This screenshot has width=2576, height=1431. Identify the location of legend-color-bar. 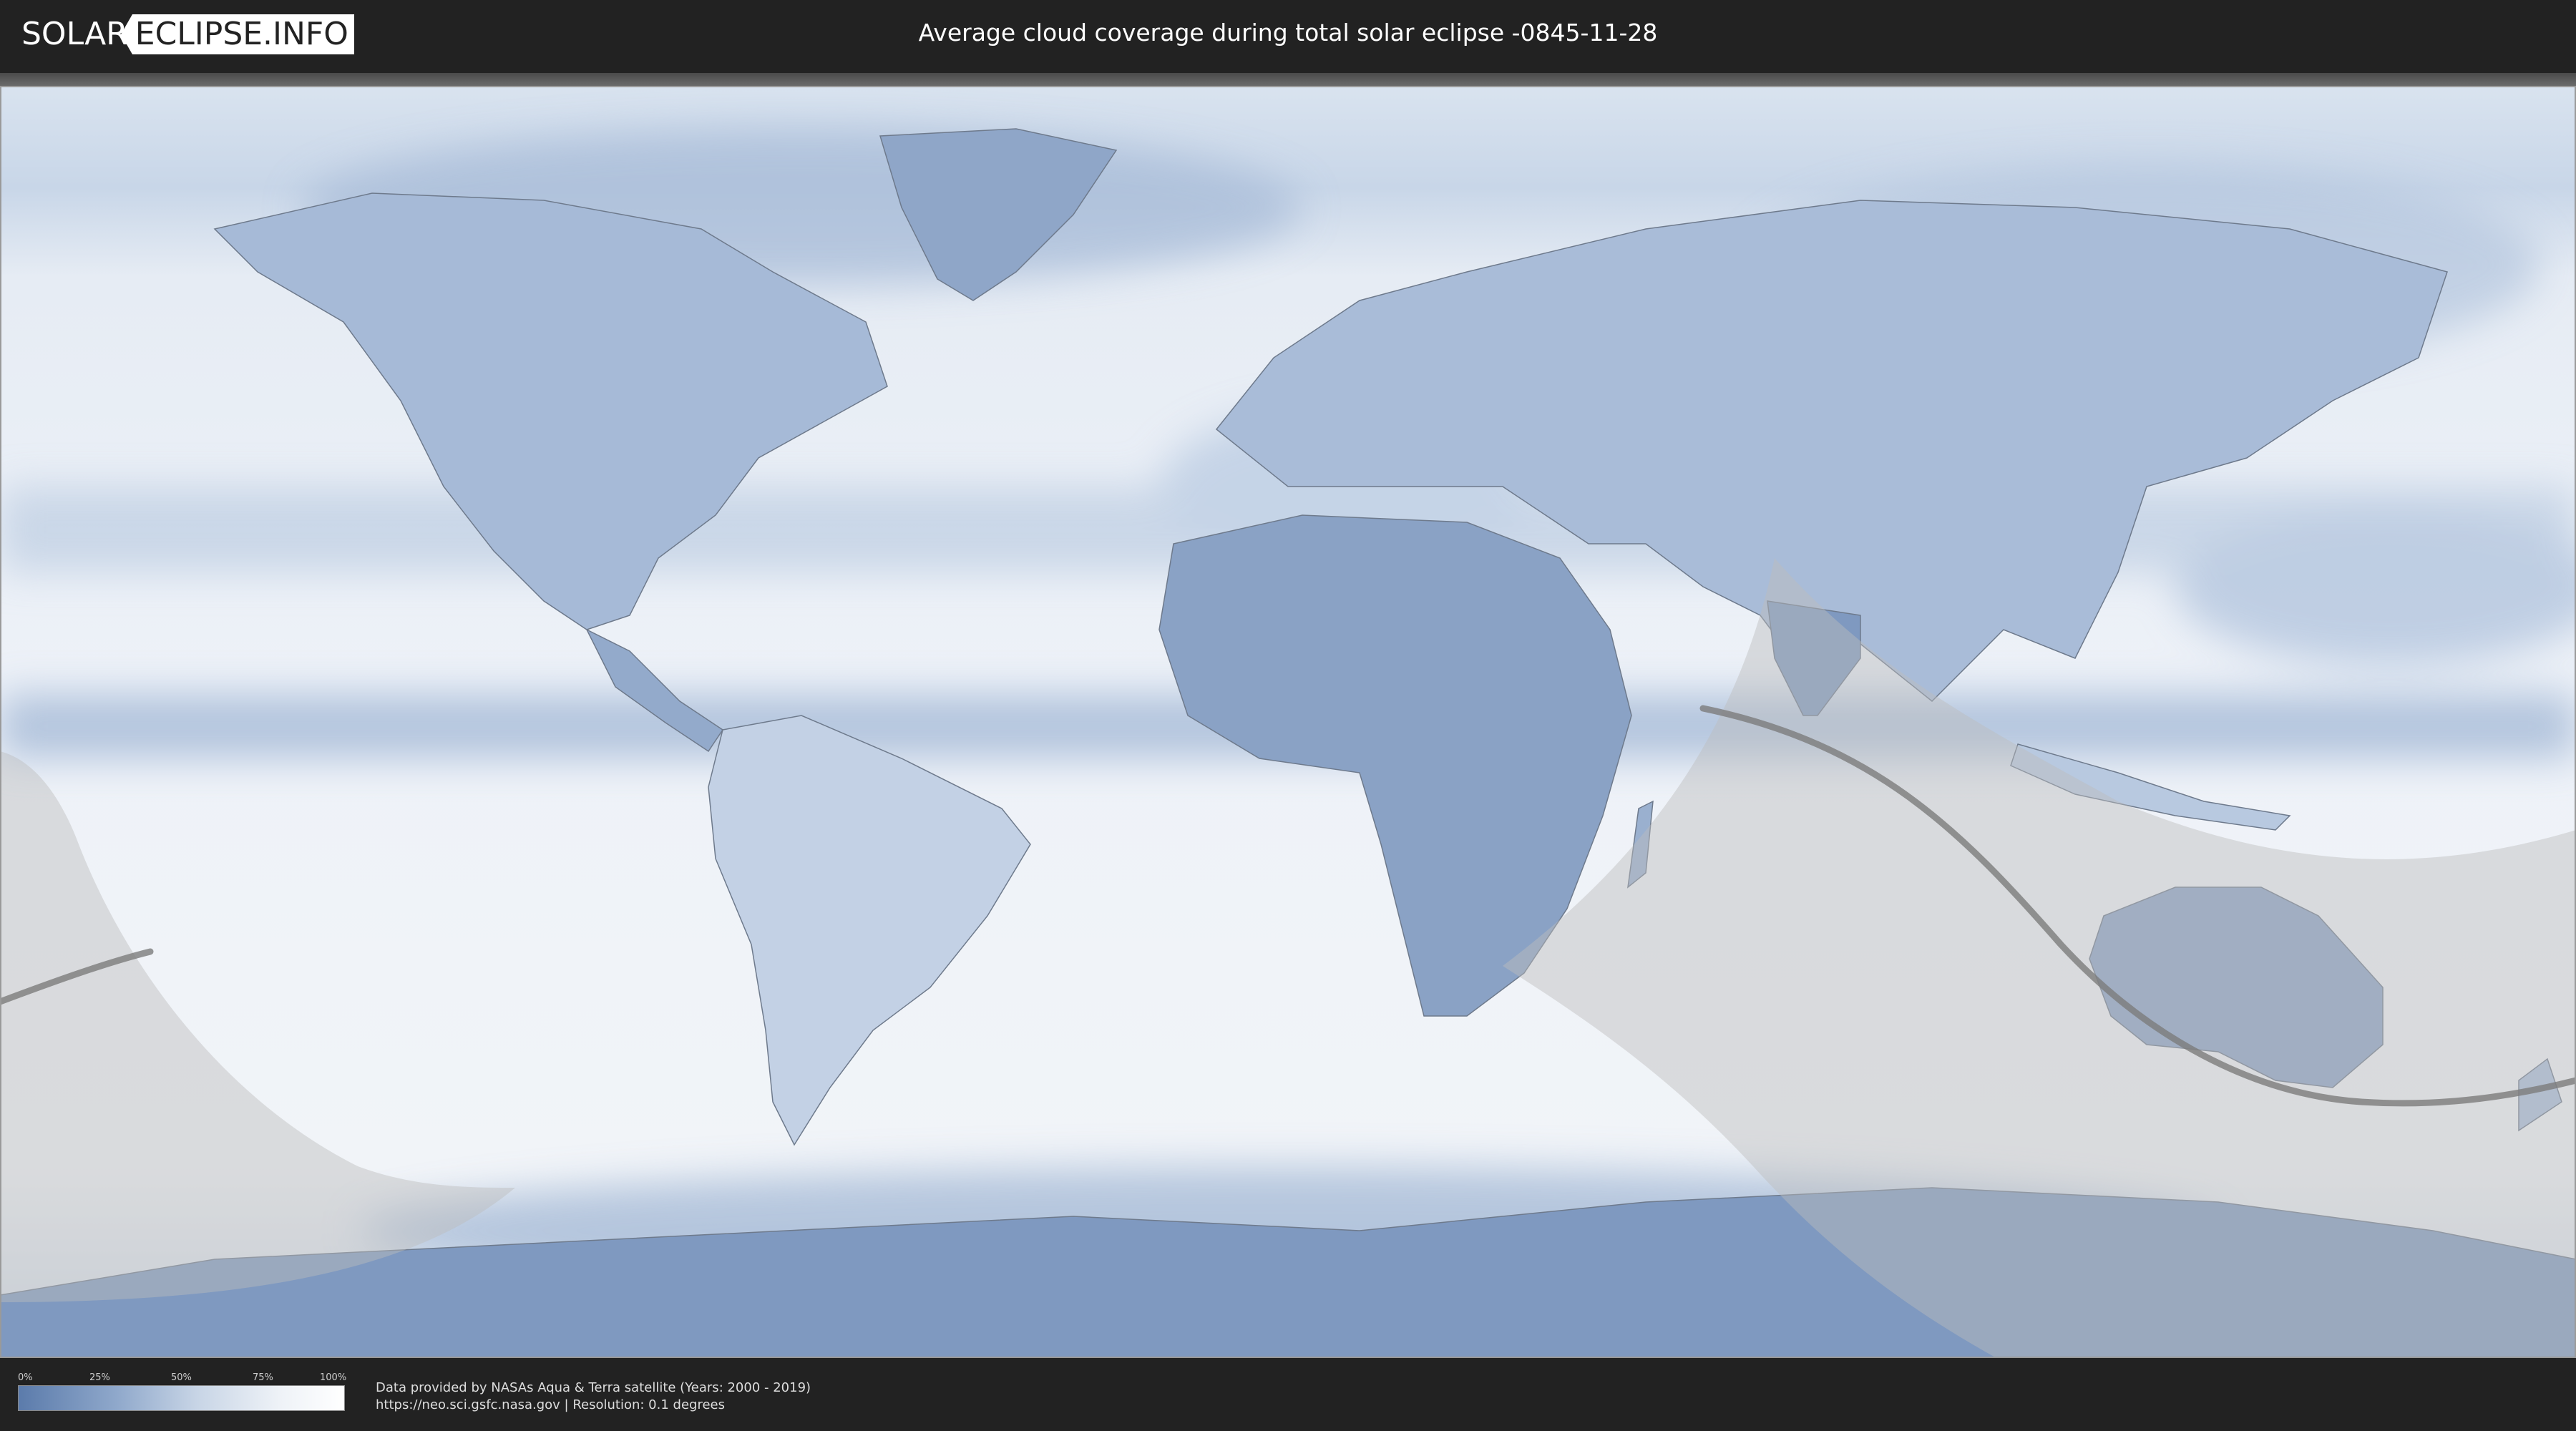
(181, 1398).